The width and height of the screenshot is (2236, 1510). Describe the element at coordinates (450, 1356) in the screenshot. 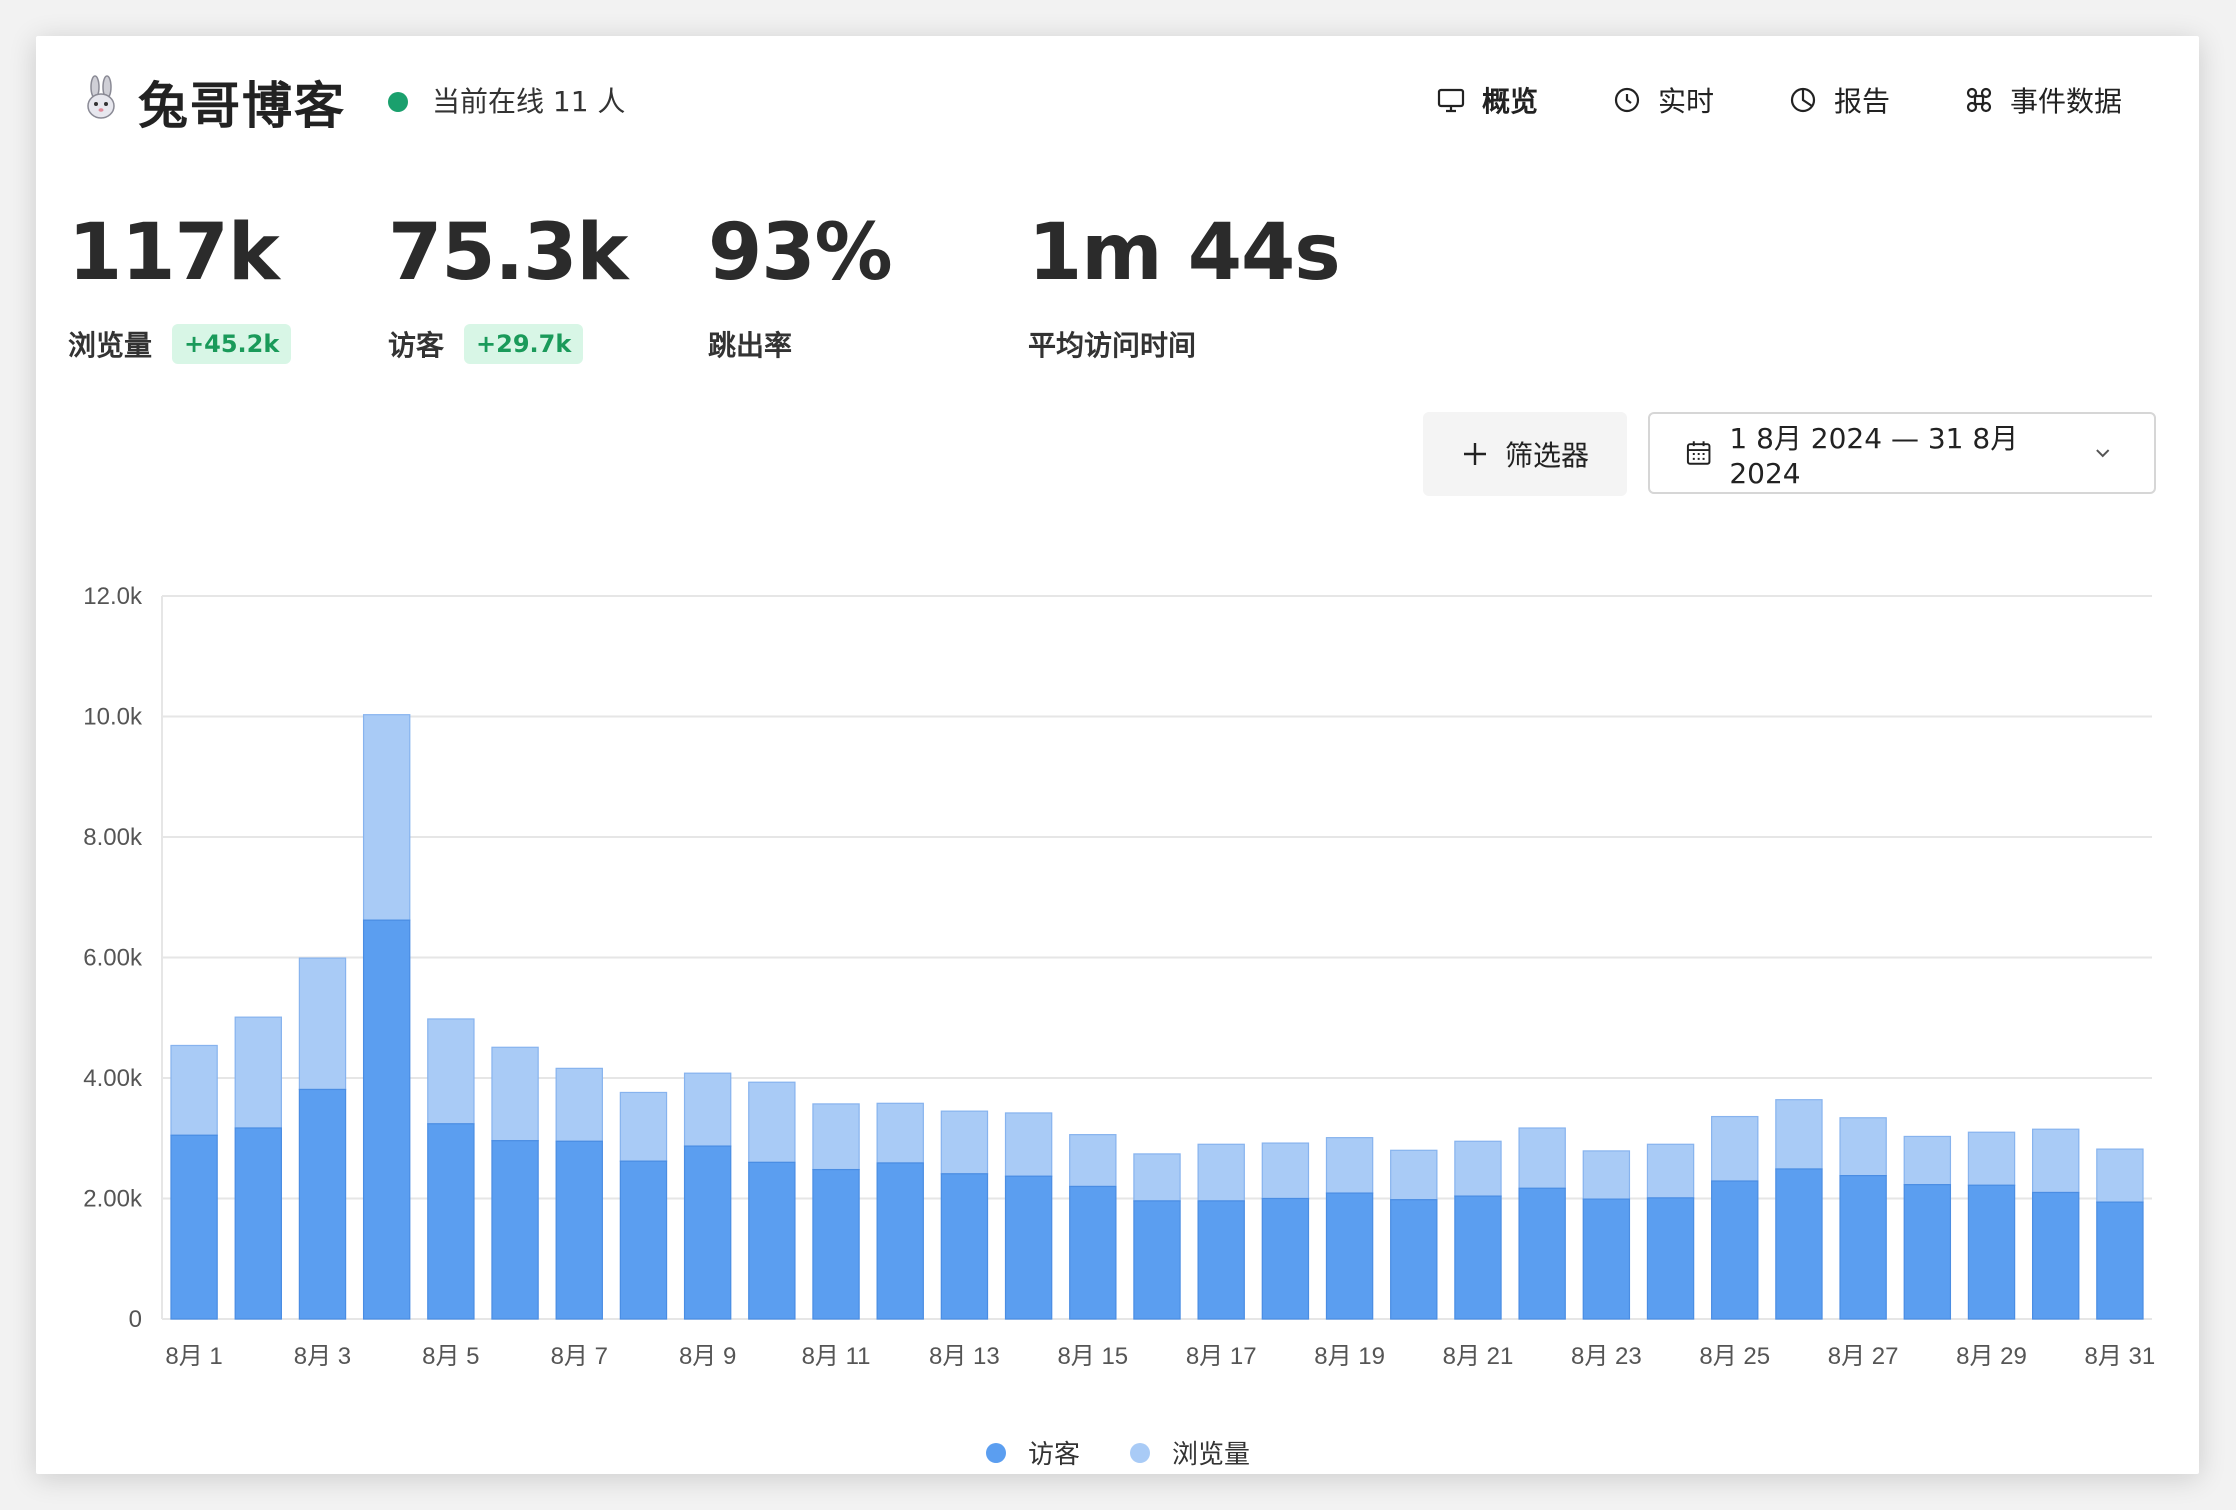

I see `x-tick-label: 8月 5` at that location.